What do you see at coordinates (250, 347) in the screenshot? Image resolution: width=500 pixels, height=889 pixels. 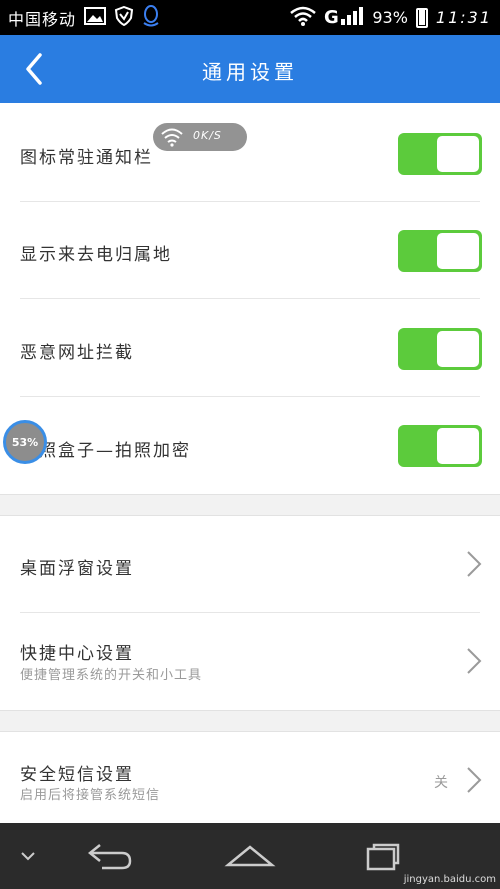 I see `setting-row-malicious-url: 恶意网址拦截` at bounding box center [250, 347].